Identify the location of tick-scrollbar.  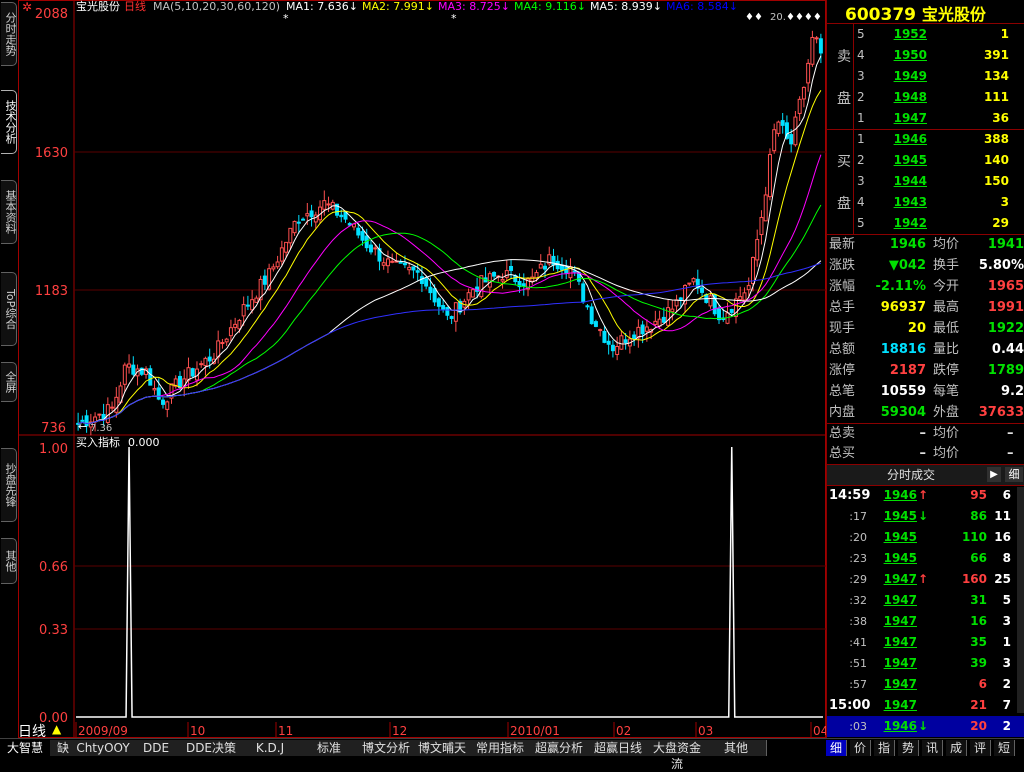
(1020, 600).